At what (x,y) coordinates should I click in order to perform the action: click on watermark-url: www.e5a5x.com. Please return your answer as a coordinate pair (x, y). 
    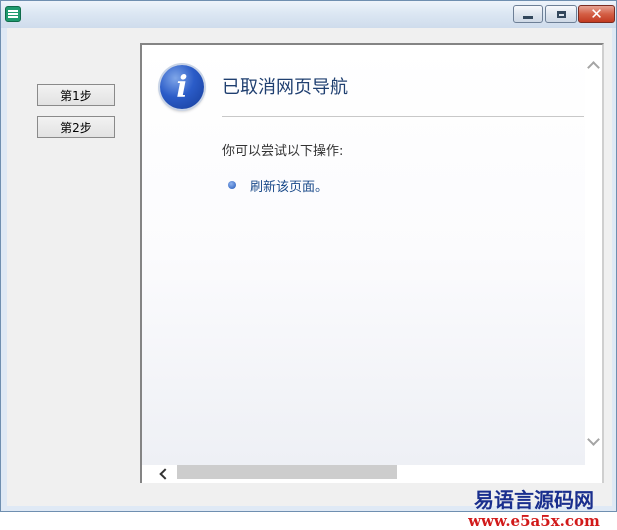
    Looking at the image, I should click on (534, 521).